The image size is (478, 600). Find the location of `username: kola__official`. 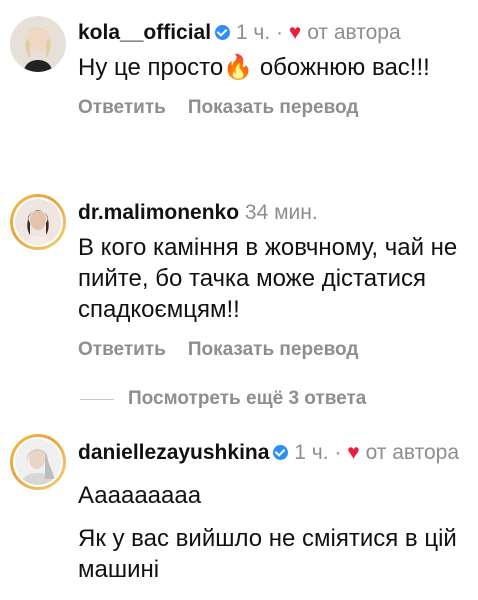

username: kola__official is located at coordinates (144, 32).